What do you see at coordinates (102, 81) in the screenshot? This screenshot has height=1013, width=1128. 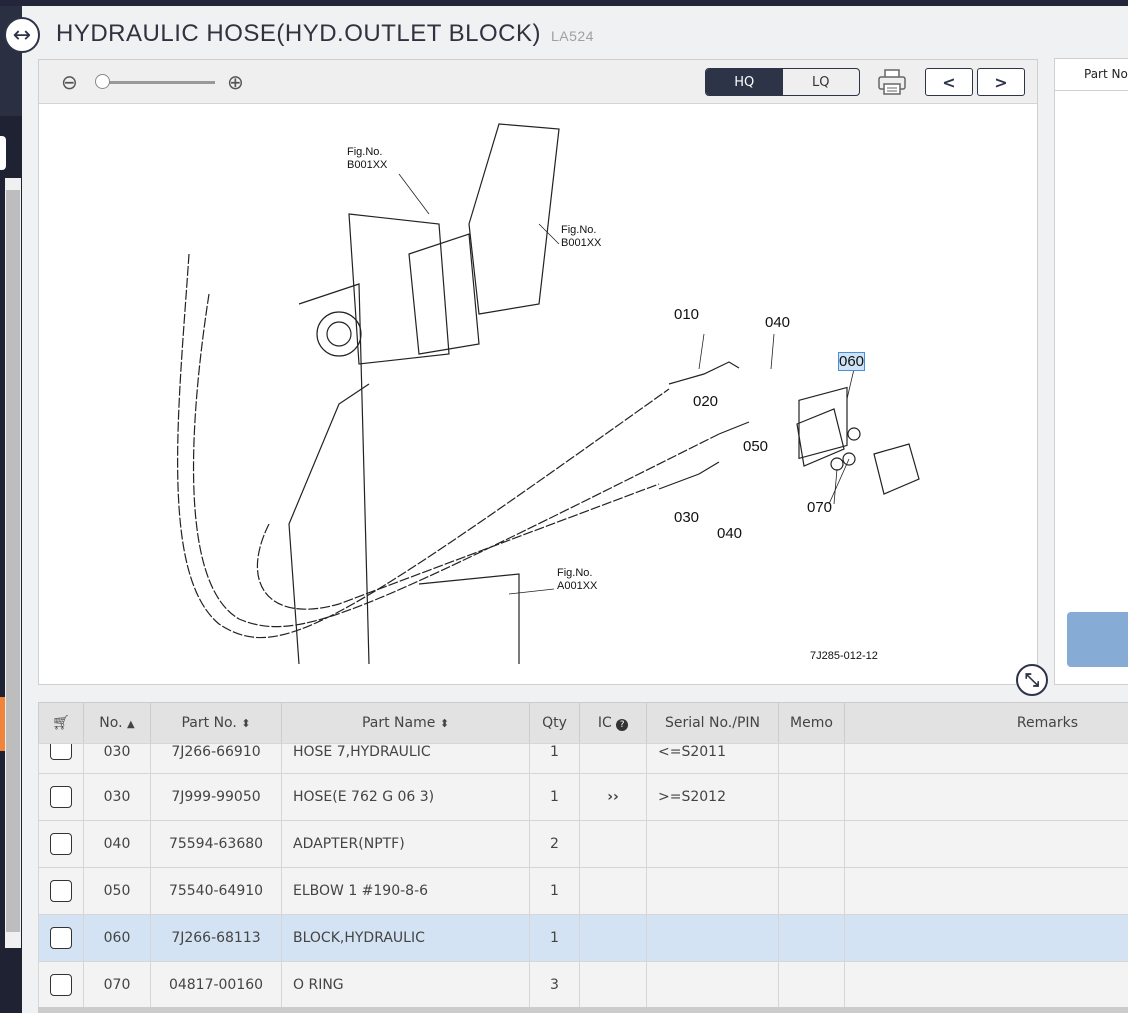 I see `zoom-slider-handle` at bounding box center [102, 81].